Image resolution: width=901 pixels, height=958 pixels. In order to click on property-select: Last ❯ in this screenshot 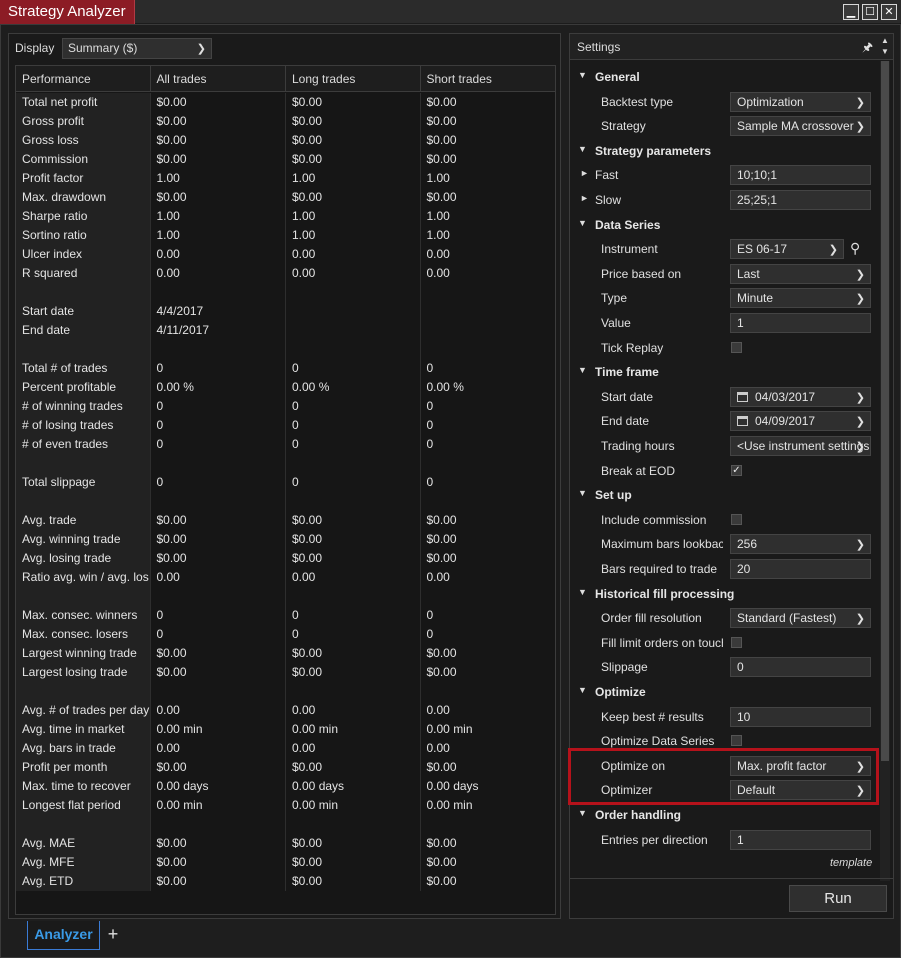, I will do `click(800, 273)`.